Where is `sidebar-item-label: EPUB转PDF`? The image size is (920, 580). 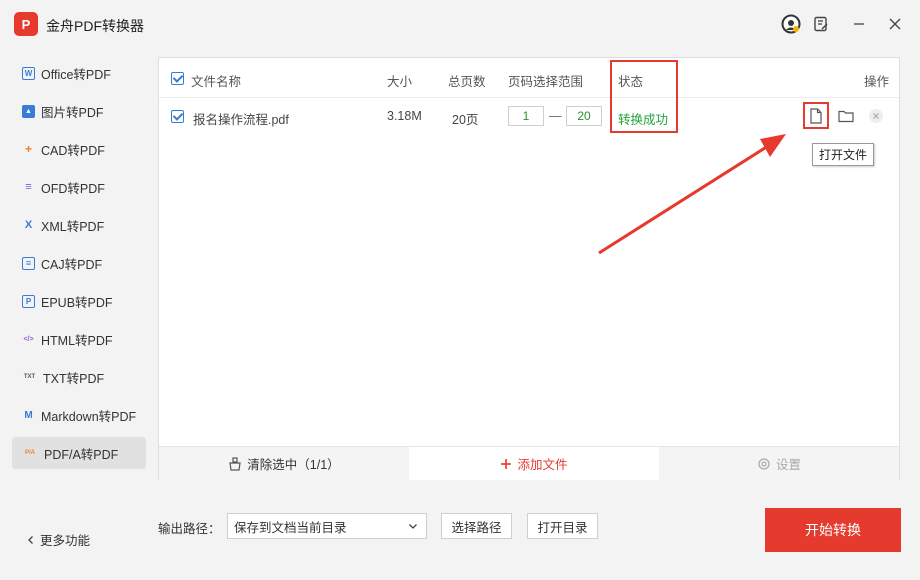
sidebar-item-label: EPUB转PDF is located at coordinates (77, 302).